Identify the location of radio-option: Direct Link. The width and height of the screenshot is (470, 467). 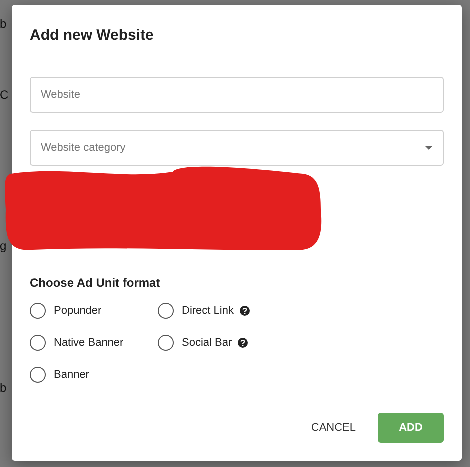
(204, 311).